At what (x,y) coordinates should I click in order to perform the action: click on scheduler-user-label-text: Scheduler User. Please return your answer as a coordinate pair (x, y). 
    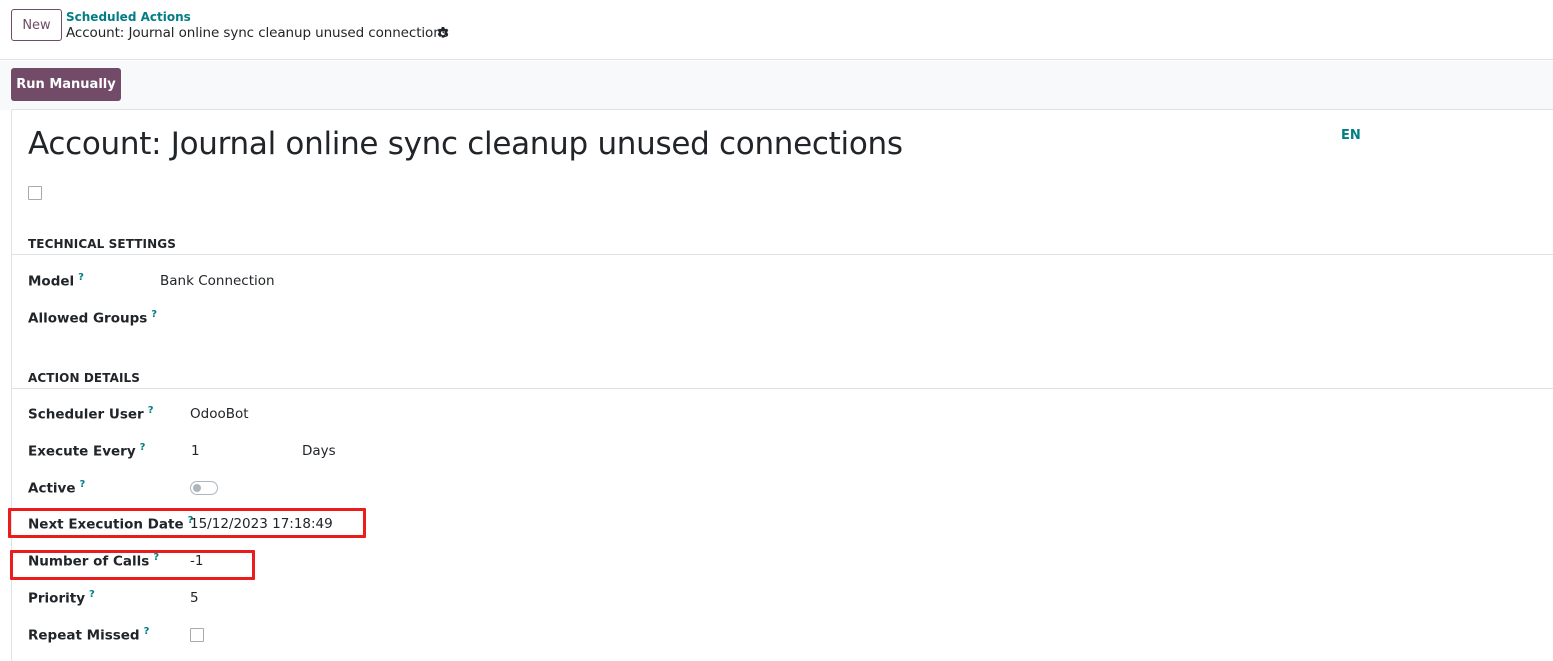
    Looking at the image, I should click on (86, 414).